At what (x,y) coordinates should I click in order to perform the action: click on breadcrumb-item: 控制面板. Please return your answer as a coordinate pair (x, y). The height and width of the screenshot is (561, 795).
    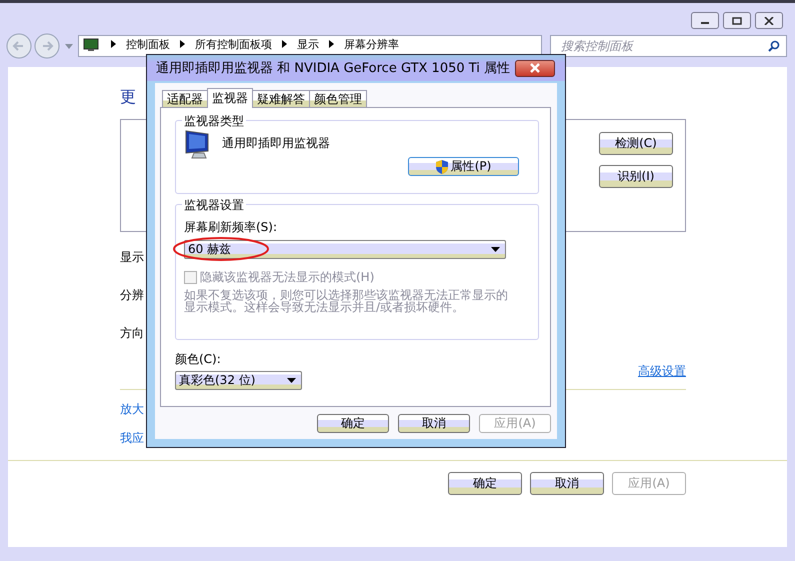
    Looking at the image, I should click on (148, 44).